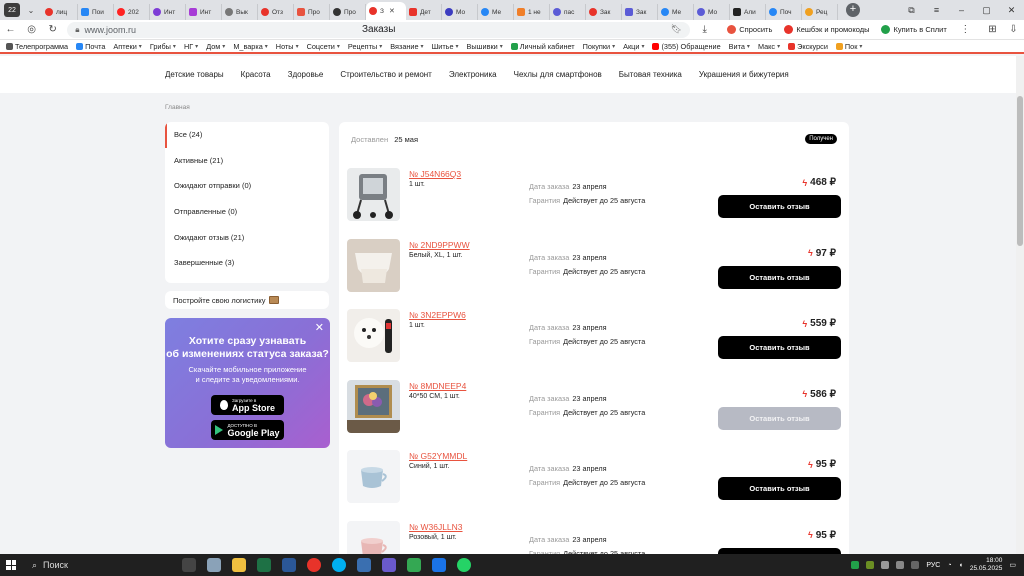 This screenshot has height=576, width=1024. What do you see at coordinates (542, 46) in the screenshot?
I see `bookmark-item: Личный кабинет` at bounding box center [542, 46].